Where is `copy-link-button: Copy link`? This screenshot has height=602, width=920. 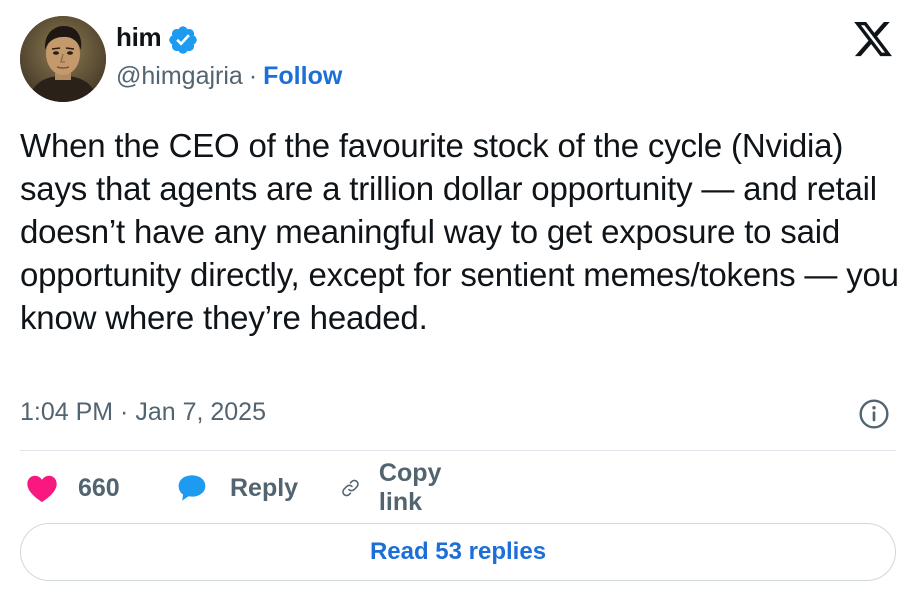 copy-link-button: Copy link is located at coordinates (396, 487).